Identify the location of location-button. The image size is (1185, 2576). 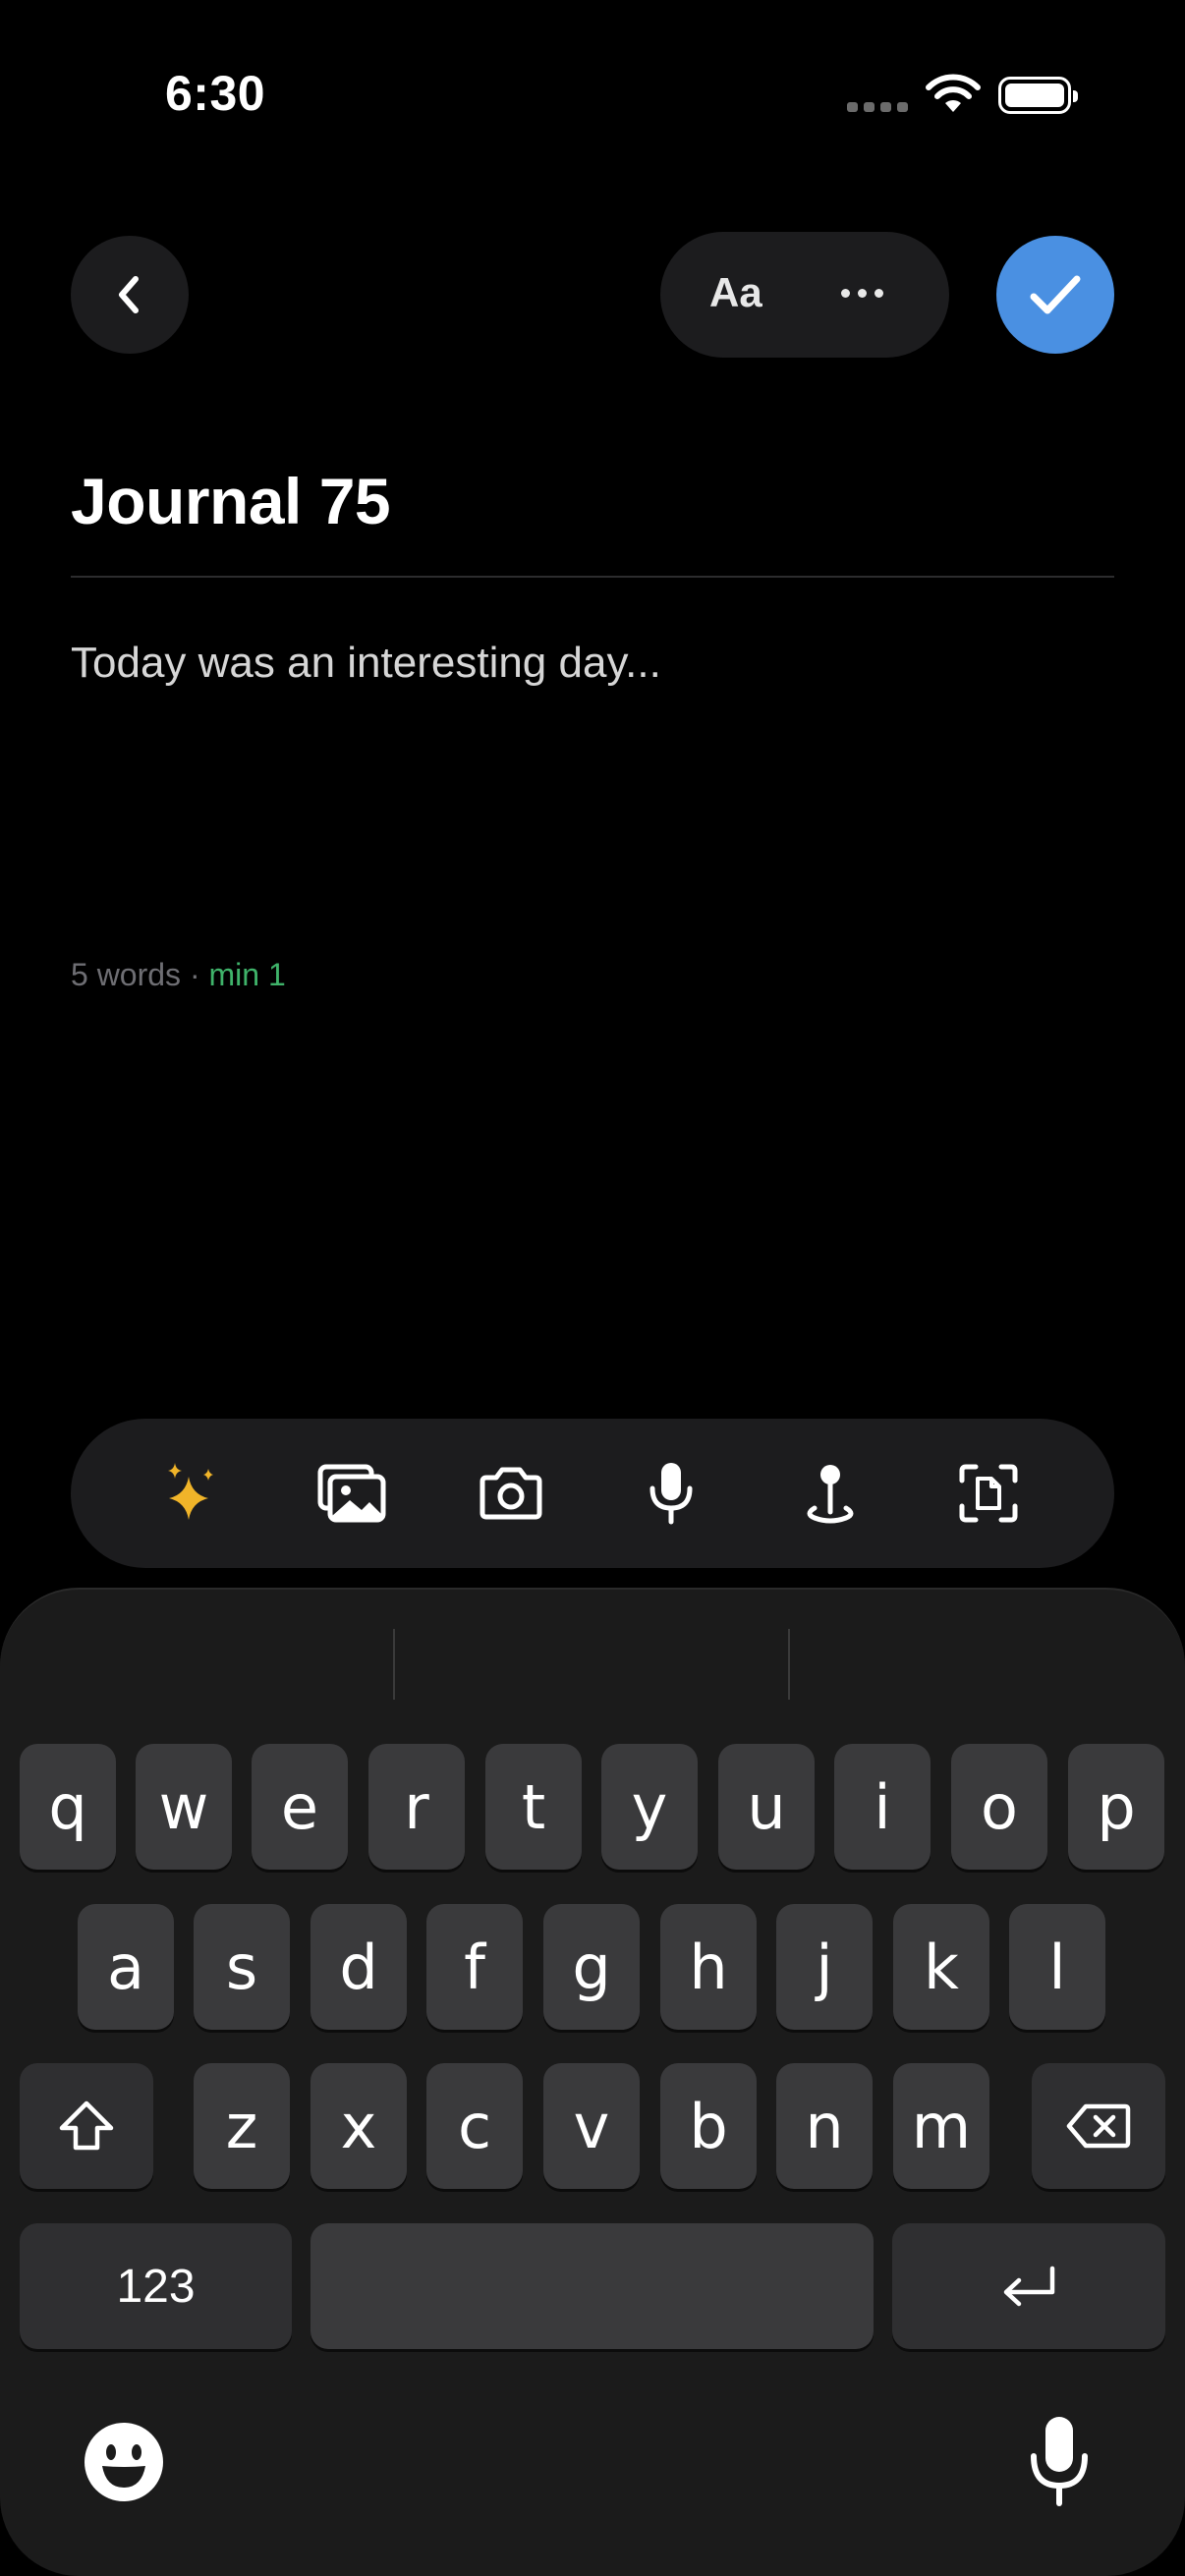
(831, 1493).